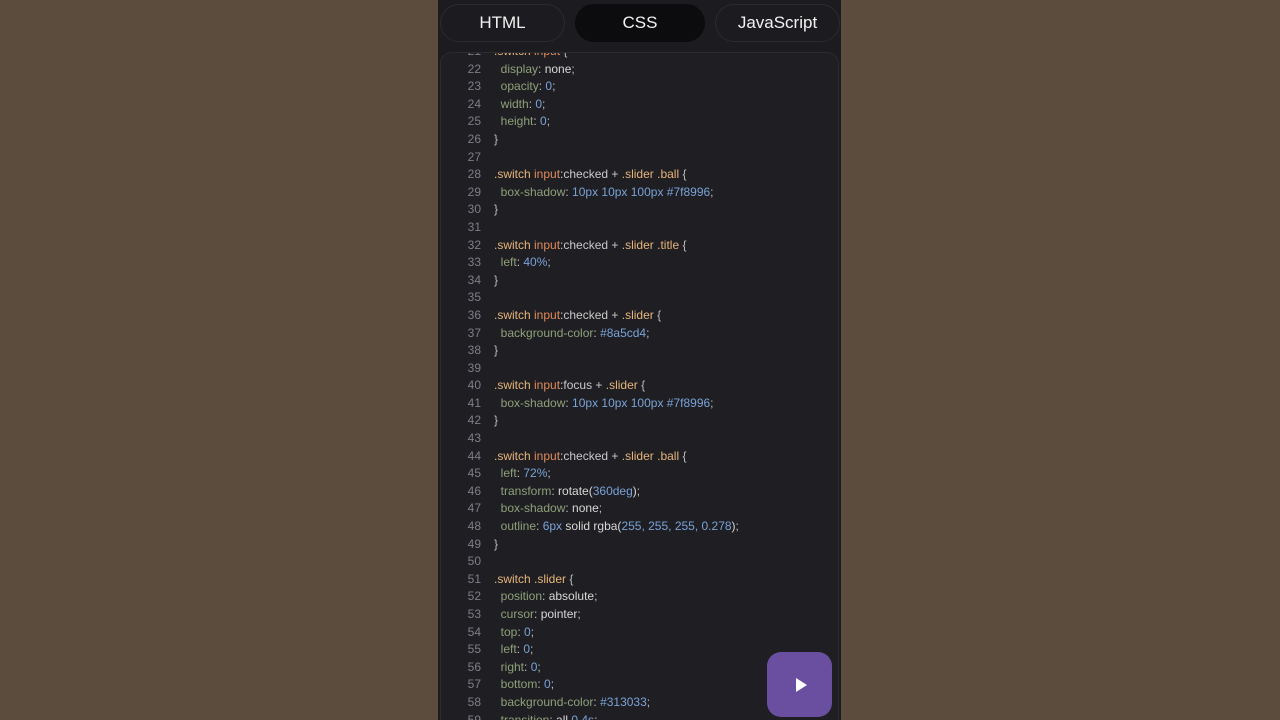 This screenshot has height=720, width=1280. I want to click on code-token: opacity, so click(516, 86).